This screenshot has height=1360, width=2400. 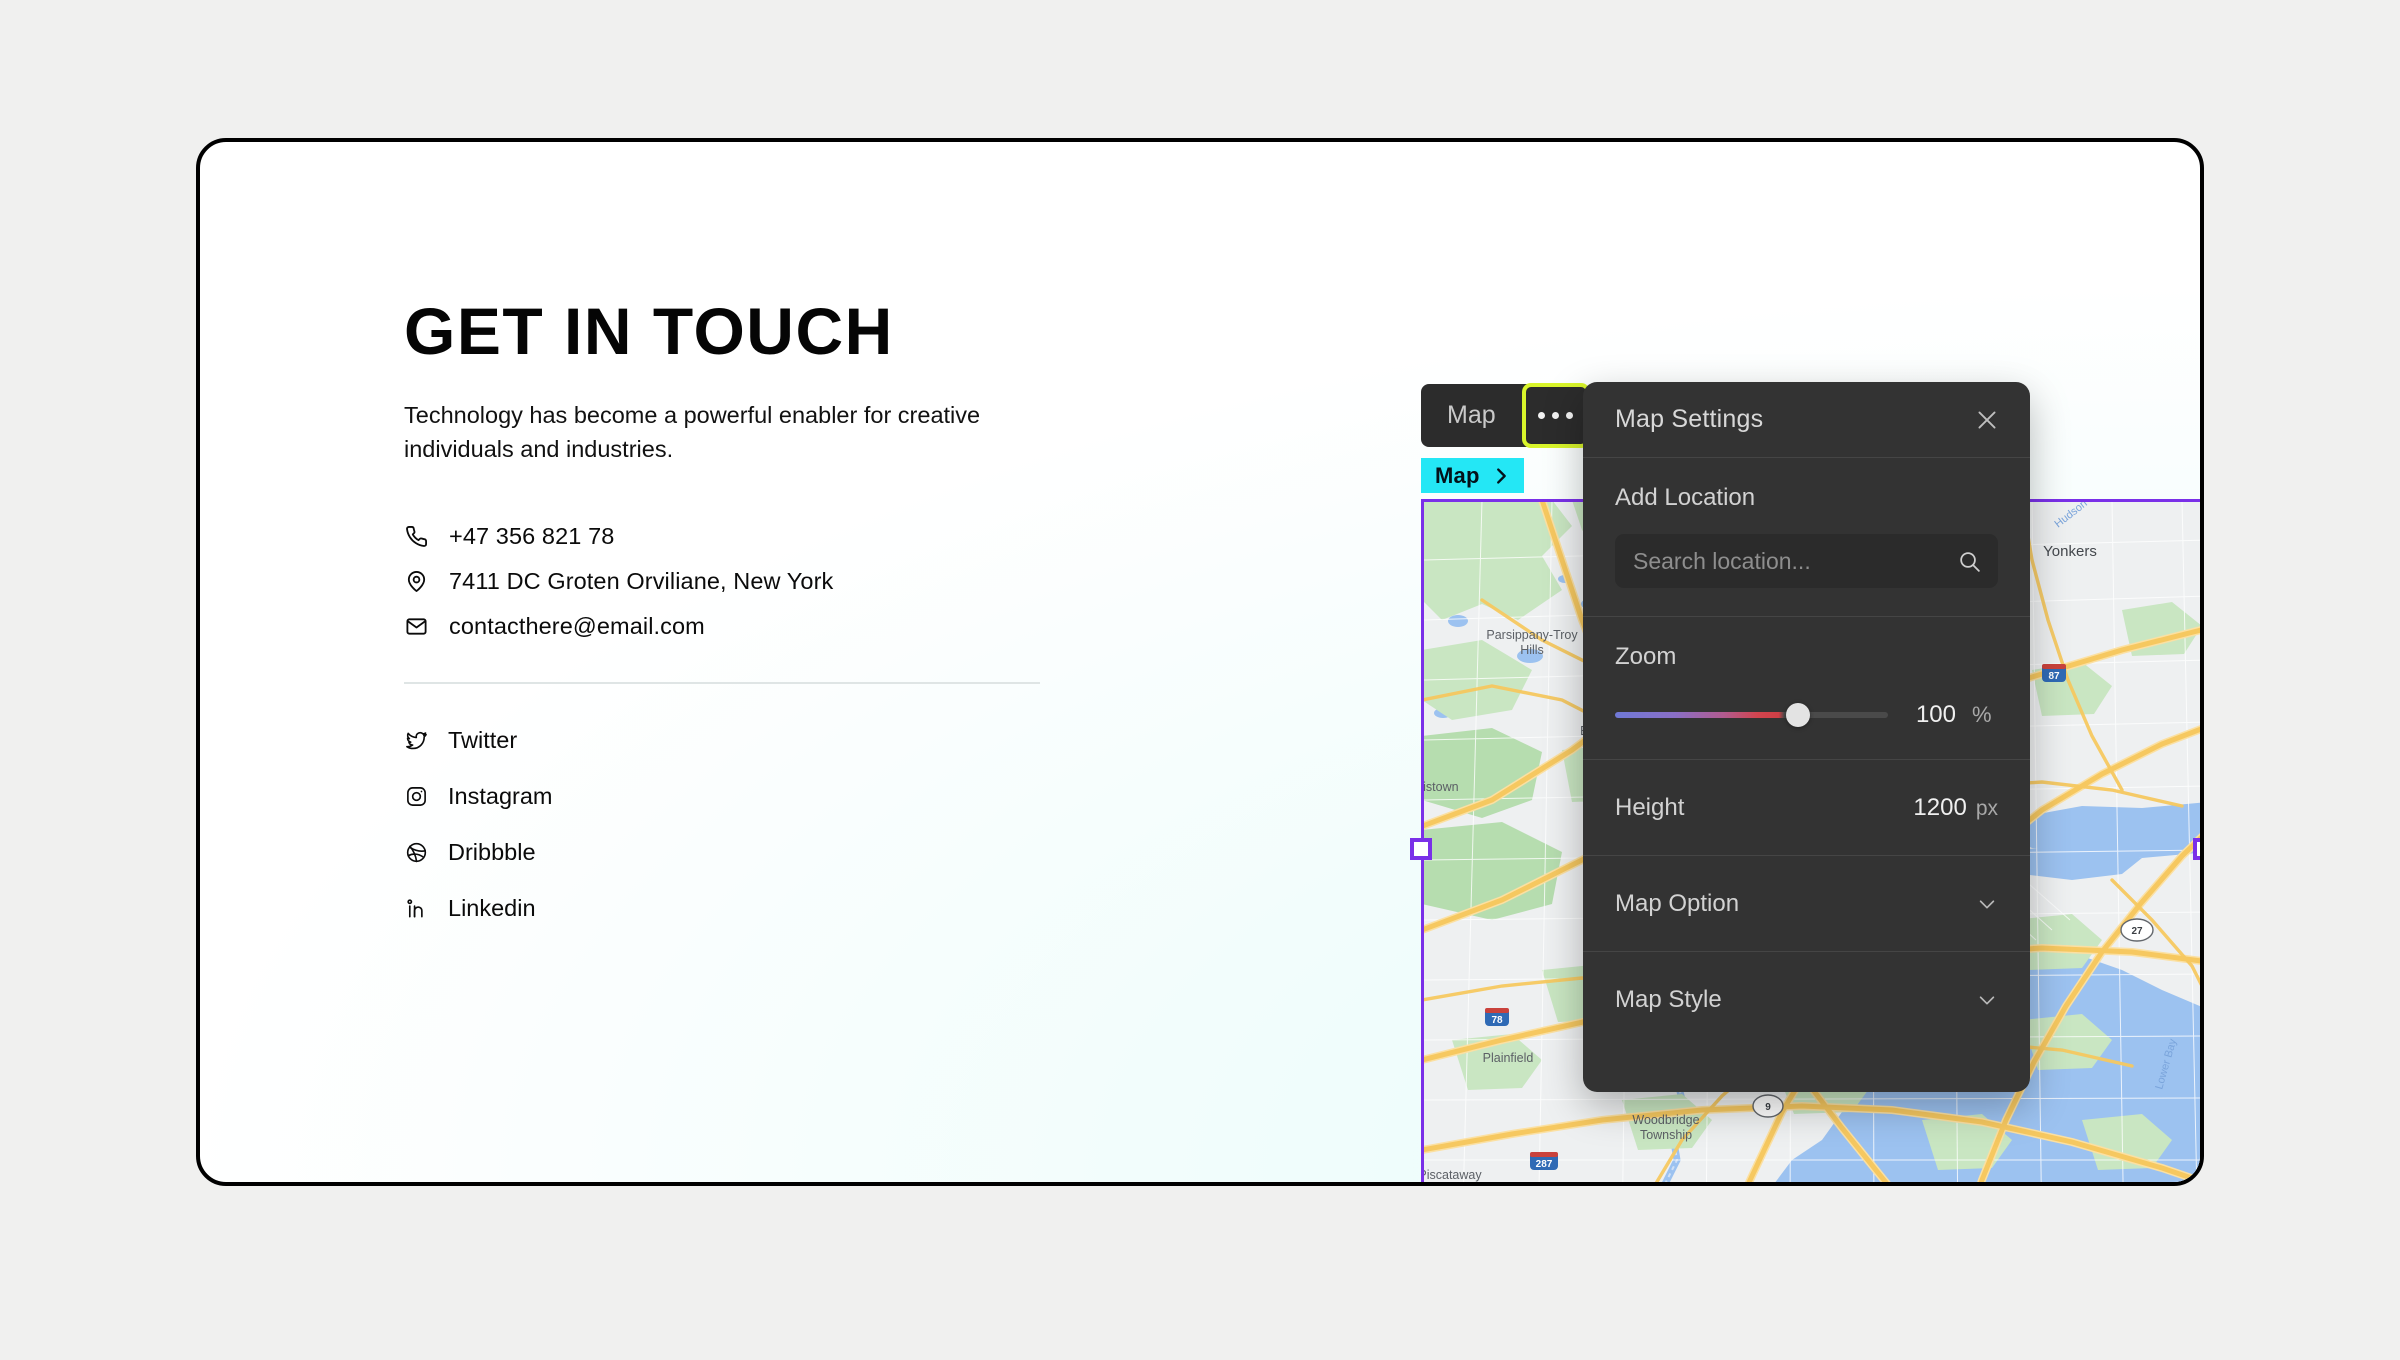 I want to click on svg-text: 78, so click(x=1497, y=1020).